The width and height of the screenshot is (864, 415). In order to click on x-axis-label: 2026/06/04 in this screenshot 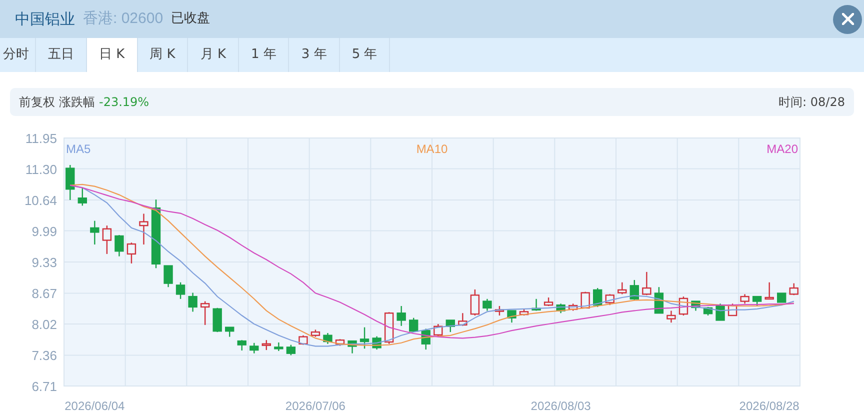, I will do `click(94, 406)`.